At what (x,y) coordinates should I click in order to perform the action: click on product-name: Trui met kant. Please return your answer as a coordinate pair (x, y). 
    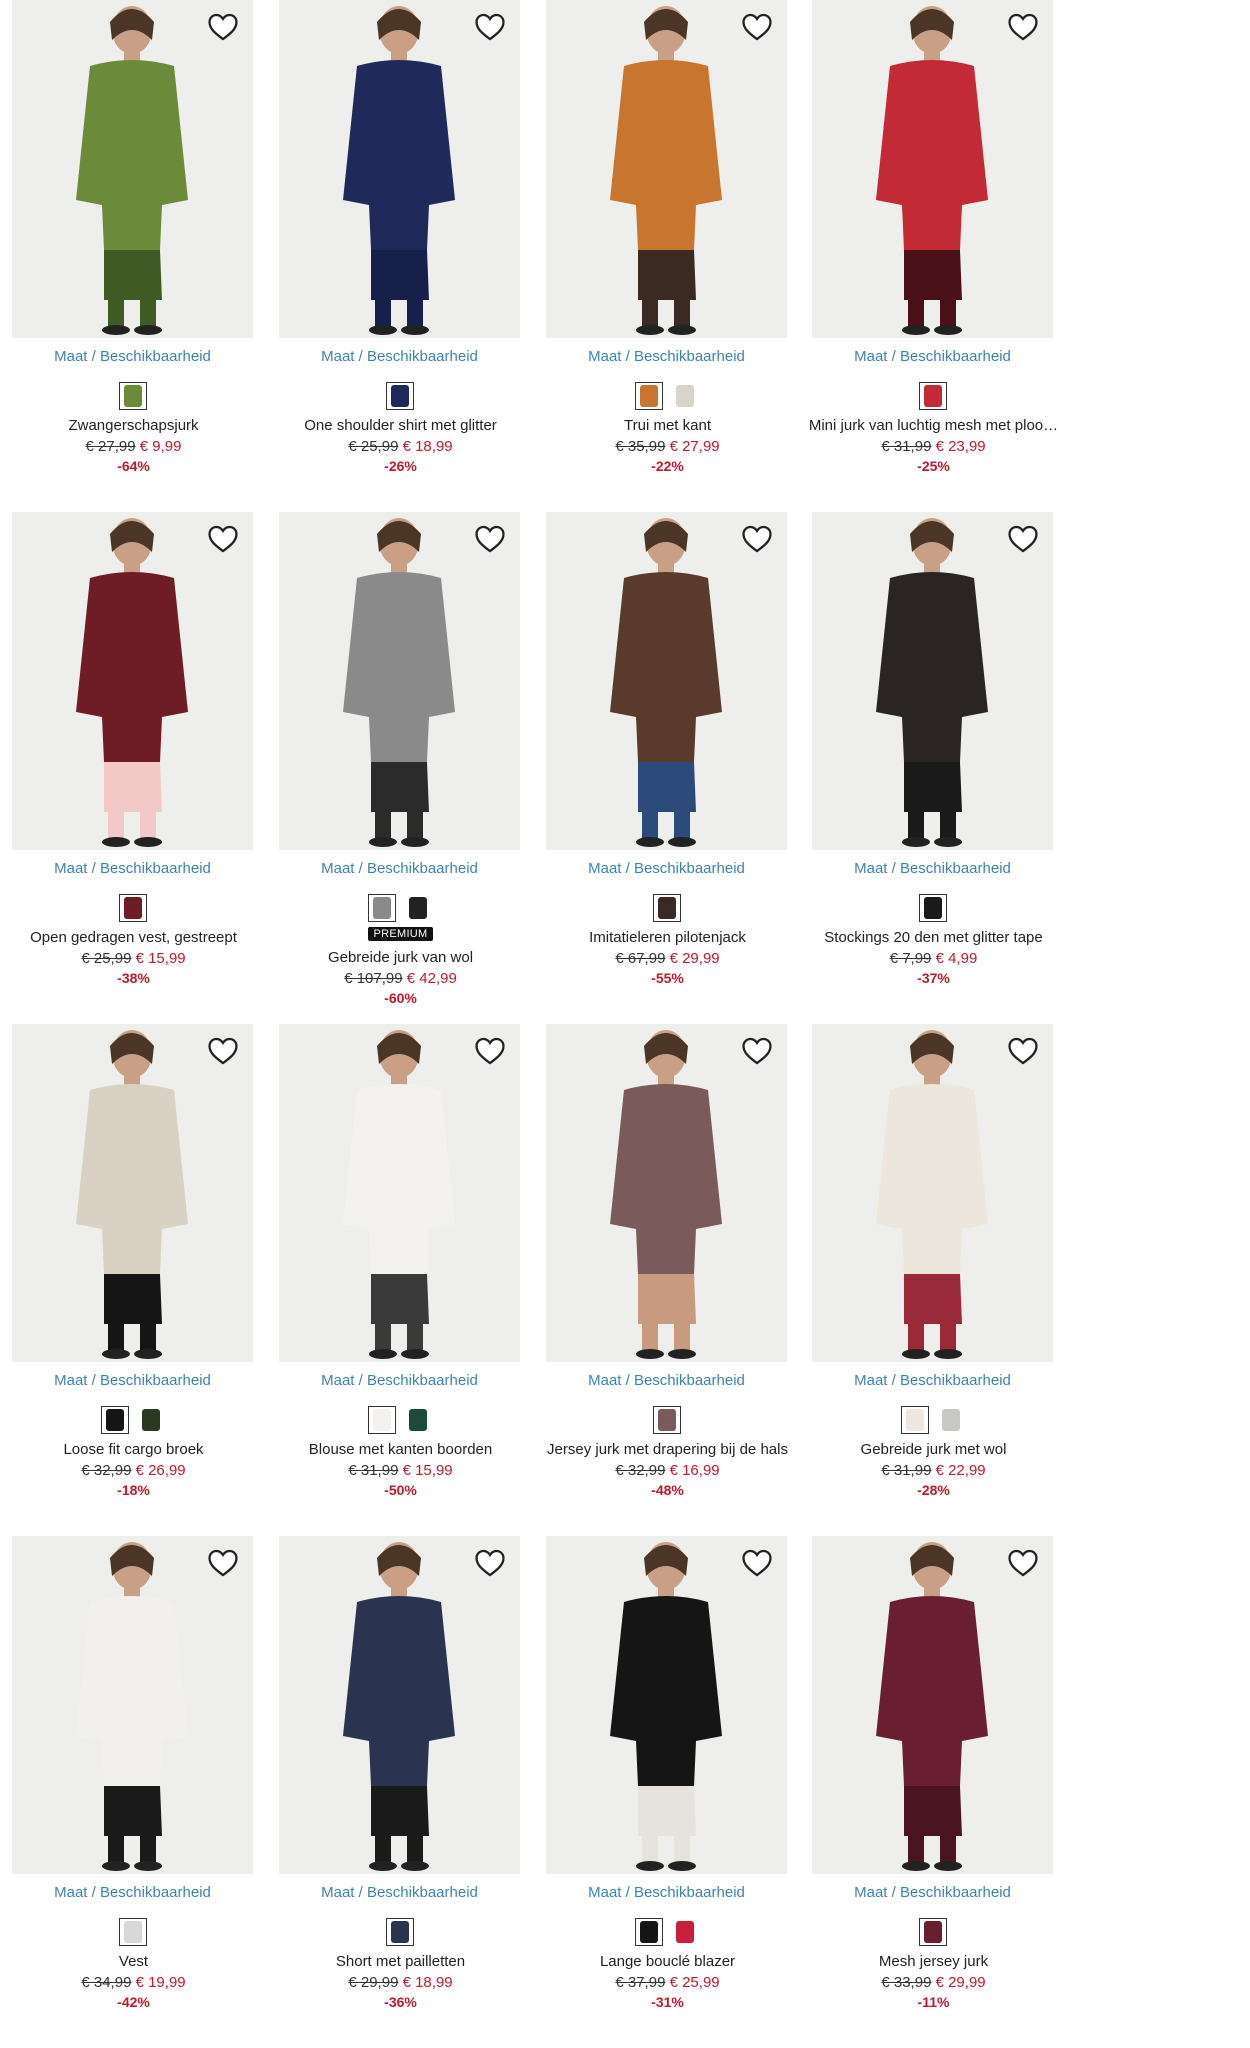
    Looking at the image, I should click on (667, 425).